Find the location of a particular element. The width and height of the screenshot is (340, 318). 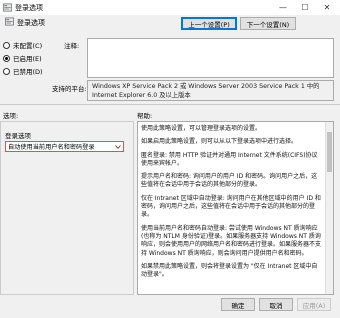

radio-label: 未配置(C) is located at coordinates (28, 46).